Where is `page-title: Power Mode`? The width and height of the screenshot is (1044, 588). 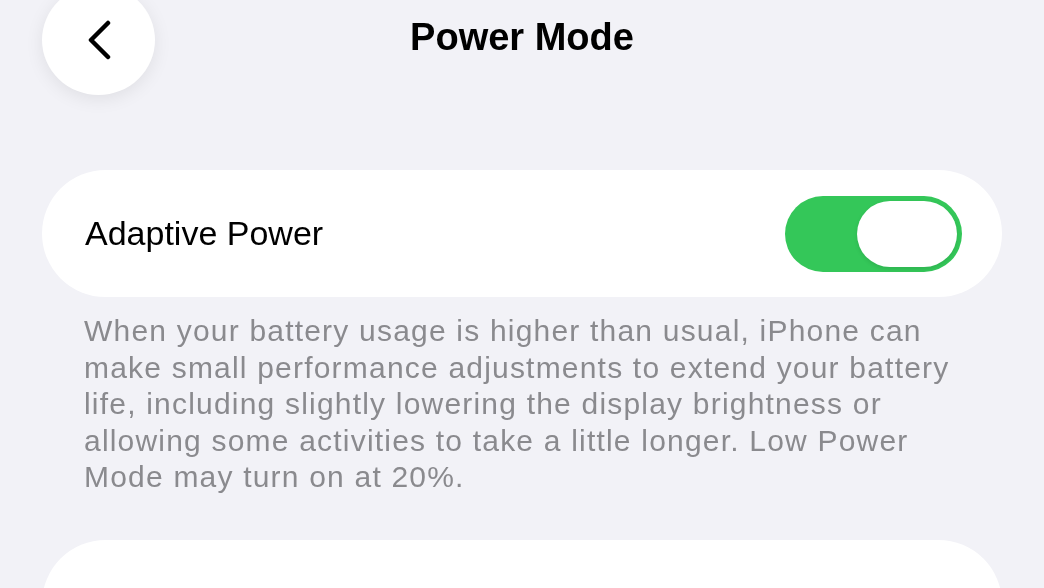 page-title: Power Mode is located at coordinates (522, 37).